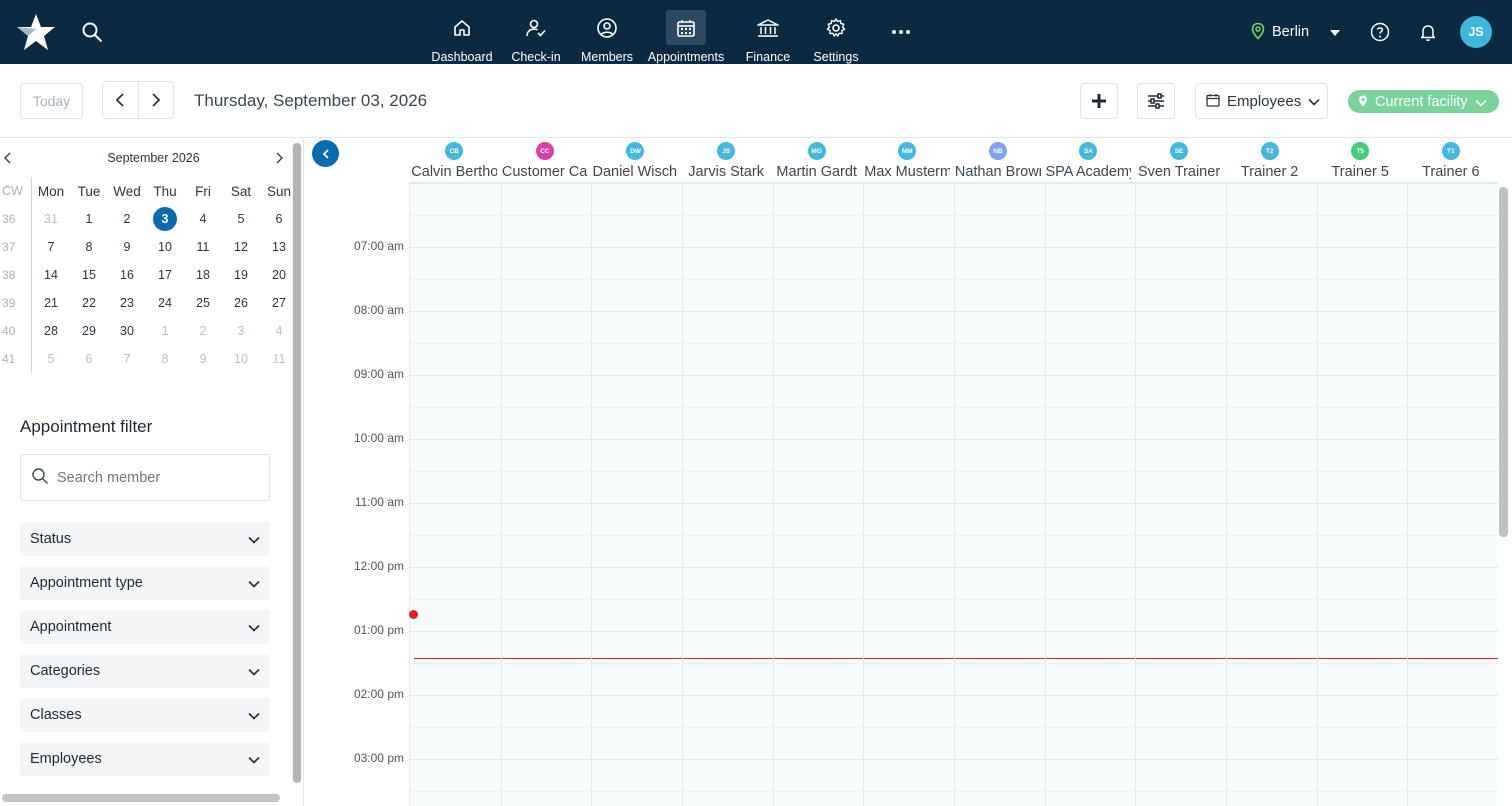  What do you see at coordinates (145, 671) in the screenshot?
I see `filter-group-categories: Categories` at bounding box center [145, 671].